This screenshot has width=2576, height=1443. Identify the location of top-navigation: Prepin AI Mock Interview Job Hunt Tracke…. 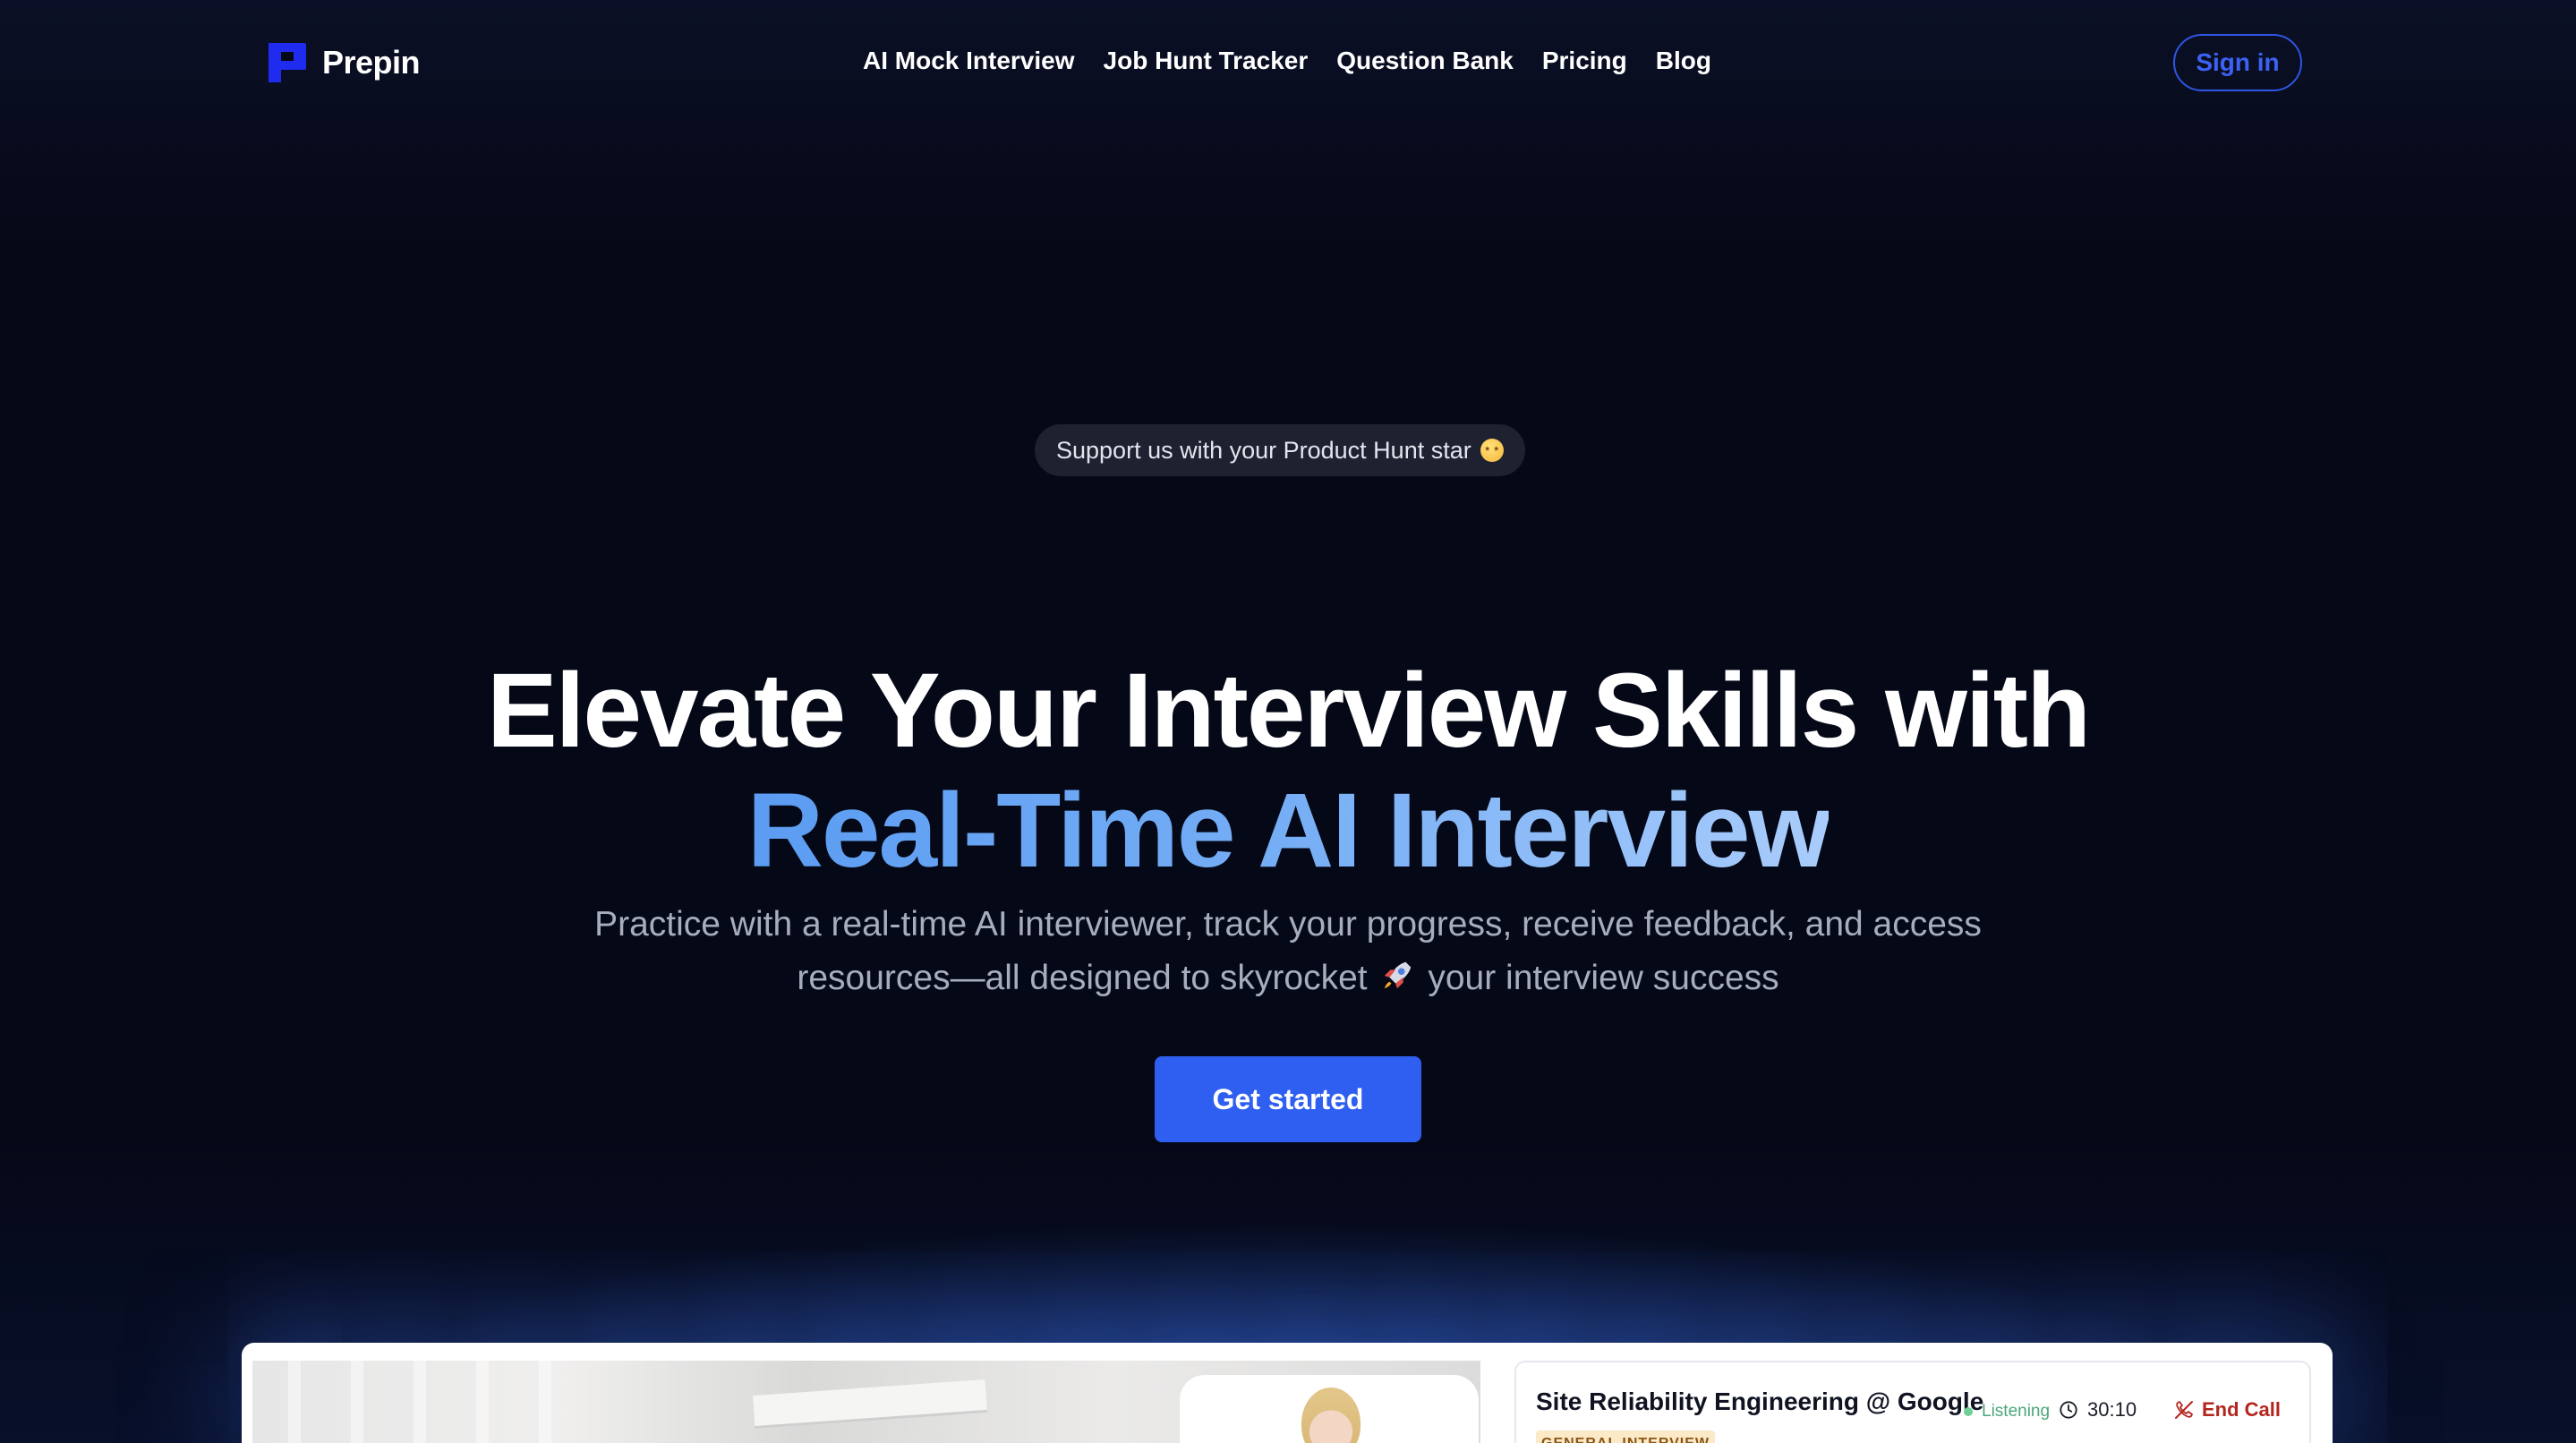
(1288, 62).